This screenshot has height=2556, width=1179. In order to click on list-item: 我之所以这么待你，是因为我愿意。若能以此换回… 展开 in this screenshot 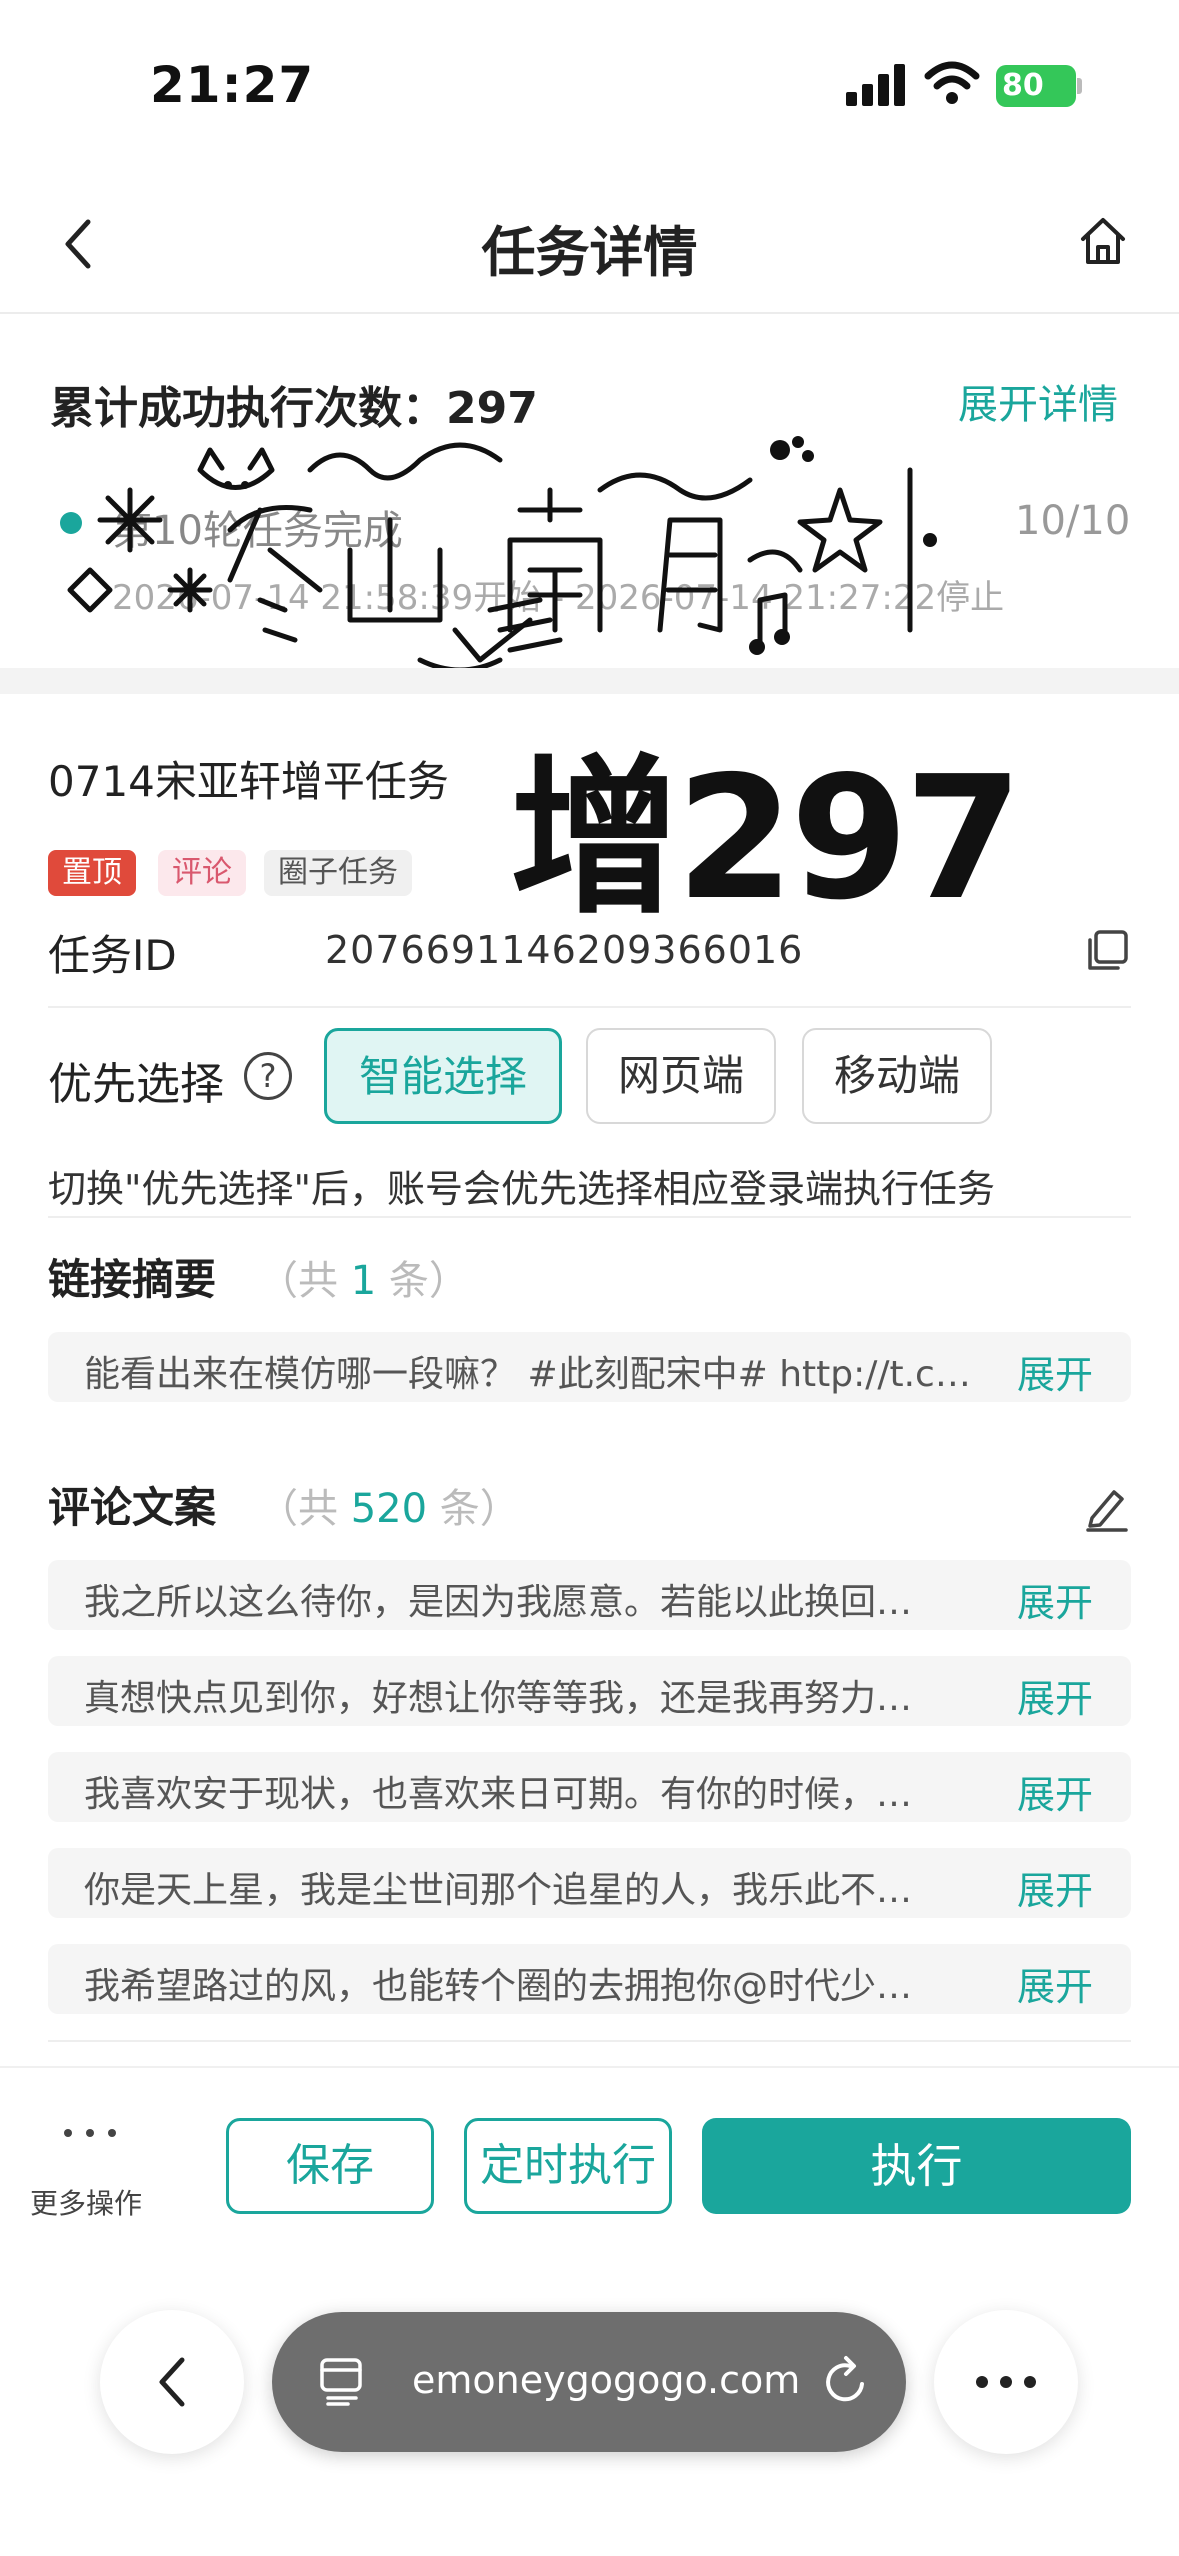, I will do `click(589, 1595)`.